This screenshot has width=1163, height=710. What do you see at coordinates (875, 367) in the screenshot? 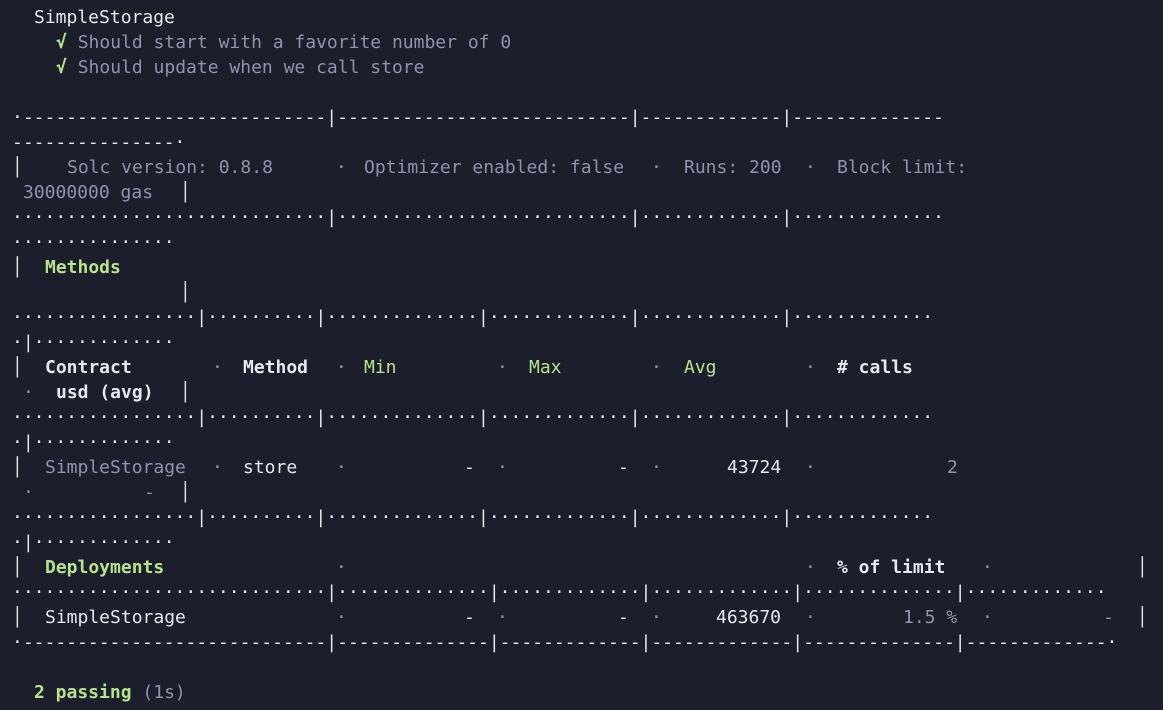
I see `column-calls: # calls` at bounding box center [875, 367].